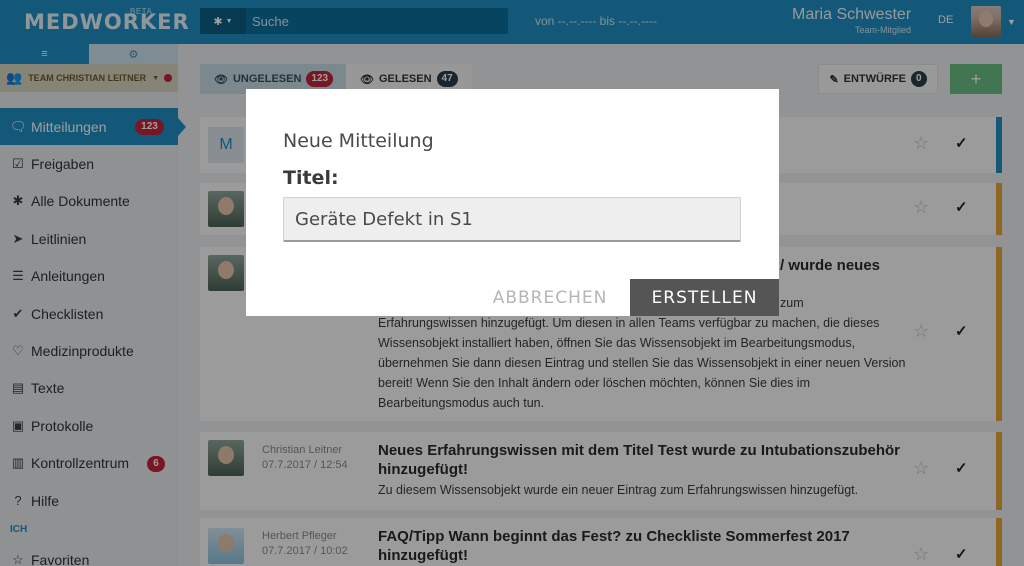  I want to click on dialog-title: Neue Mitteilung, so click(358, 141).